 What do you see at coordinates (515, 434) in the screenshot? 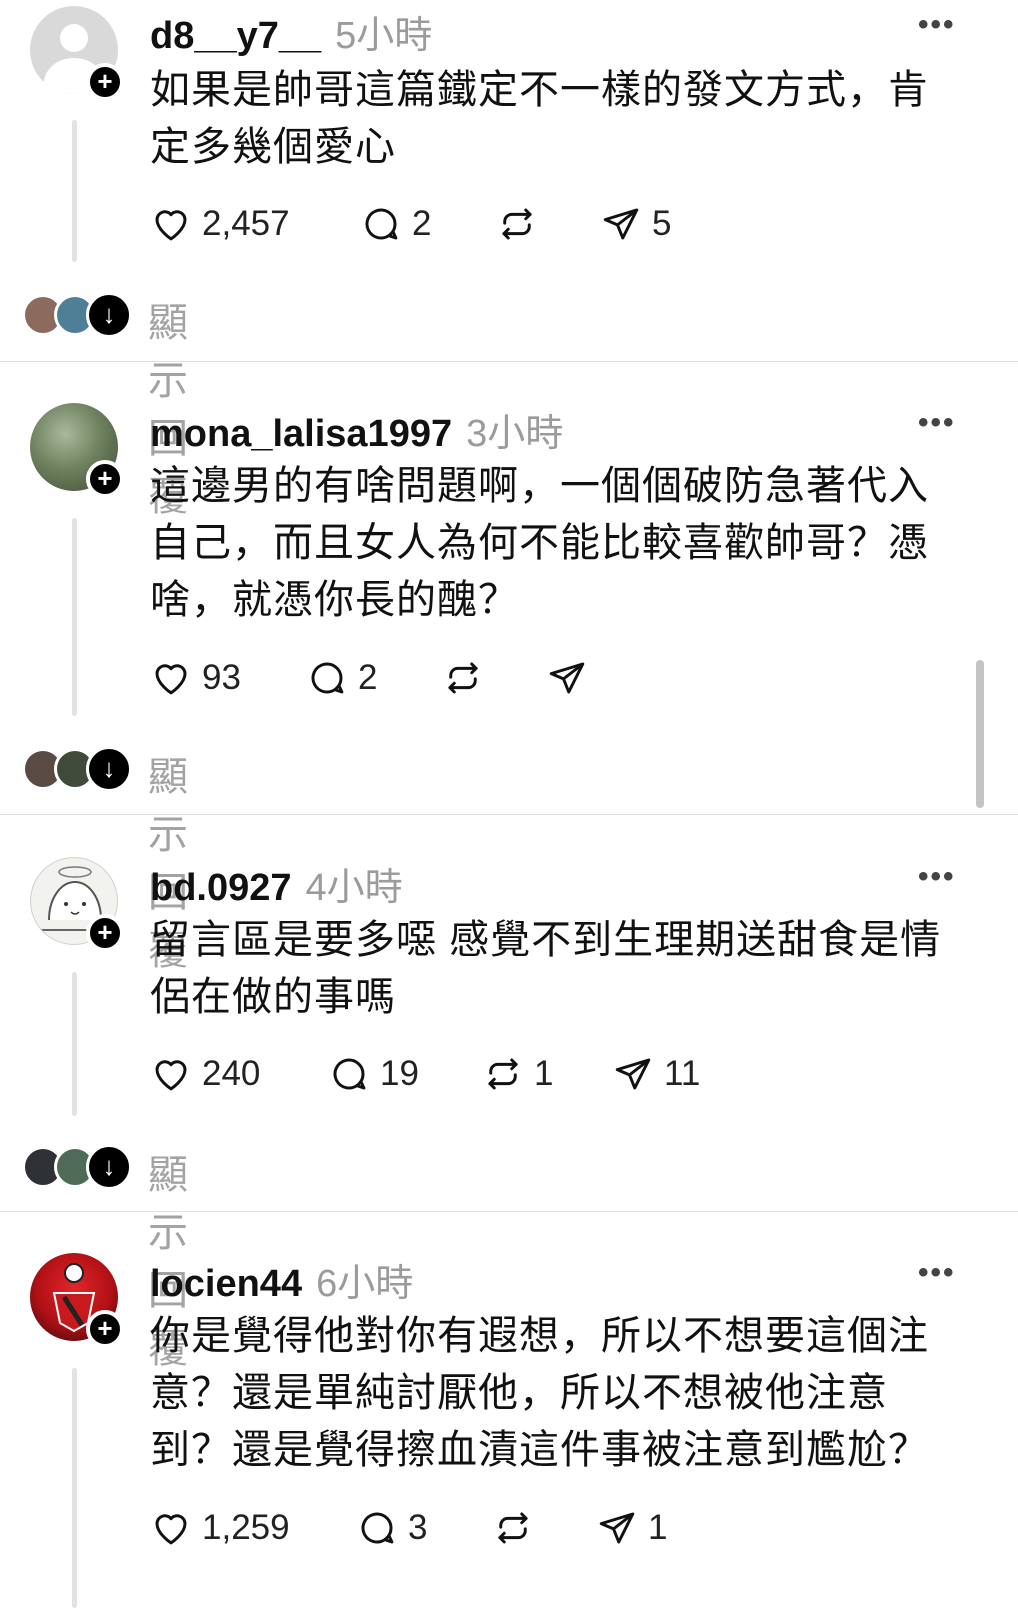
I see `timestamp: 3小時` at bounding box center [515, 434].